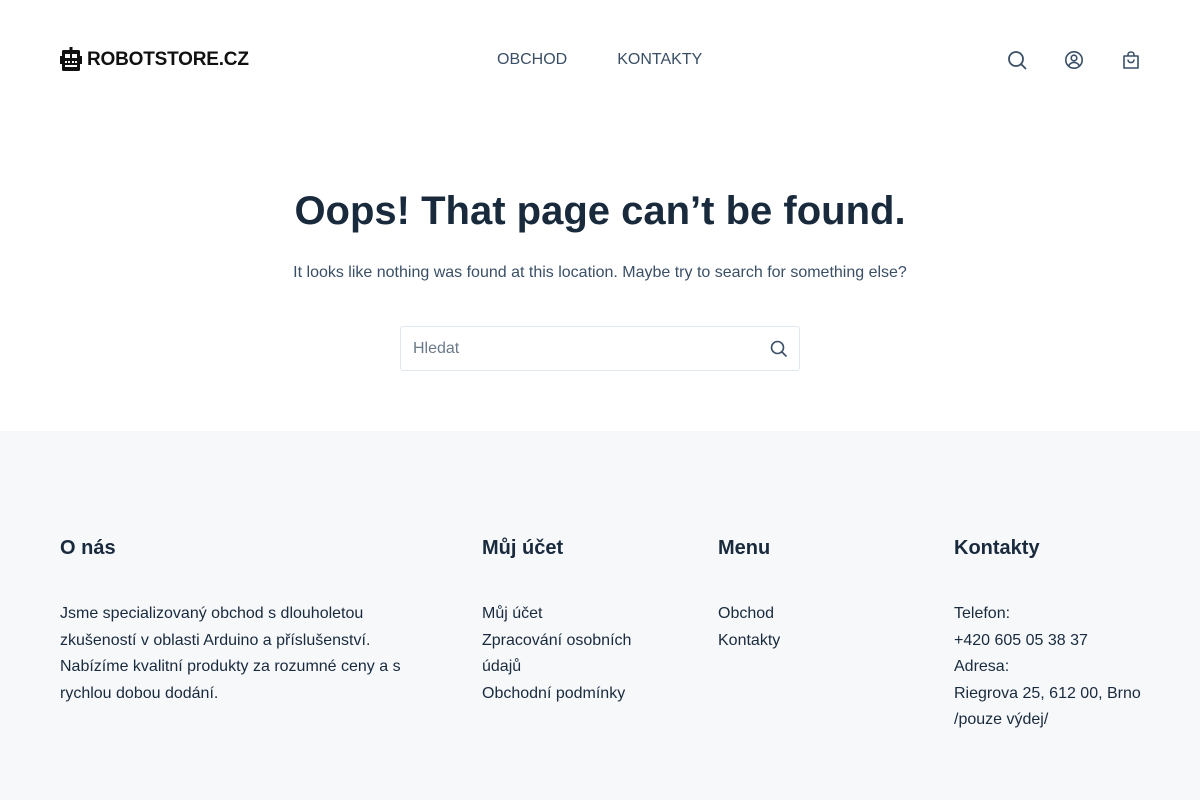 The image size is (1200, 800). What do you see at coordinates (572, 614) in the screenshot?
I see `footer-link-muj-ucet: Můj účet` at bounding box center [572, 614].